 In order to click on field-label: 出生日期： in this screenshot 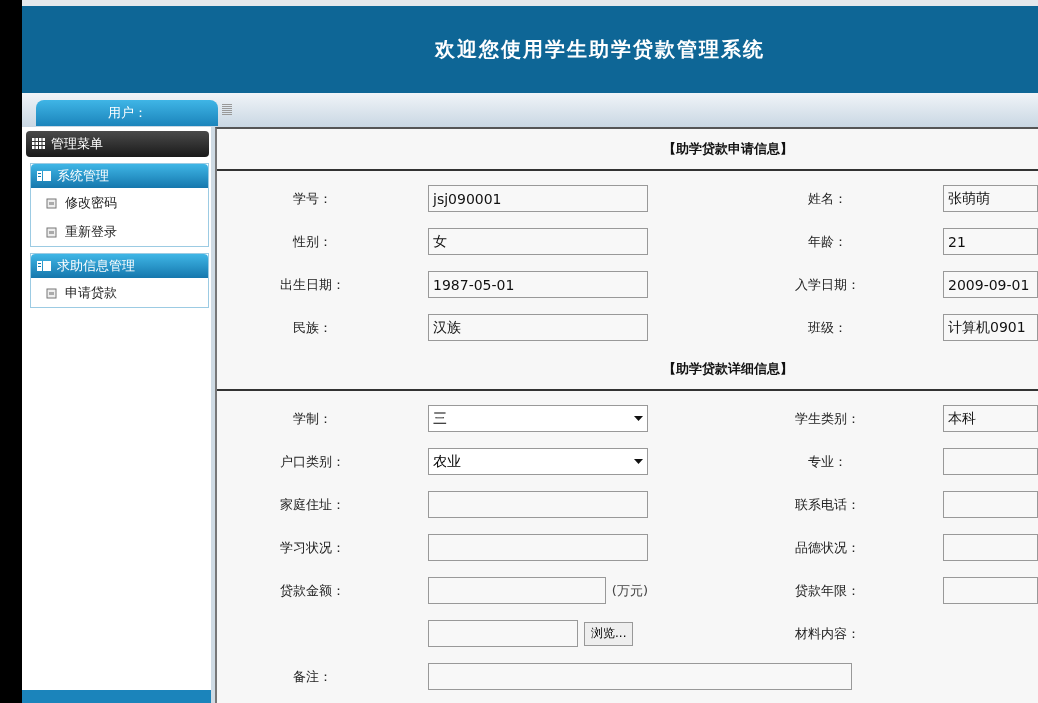, I will do `click(312, 284)`.